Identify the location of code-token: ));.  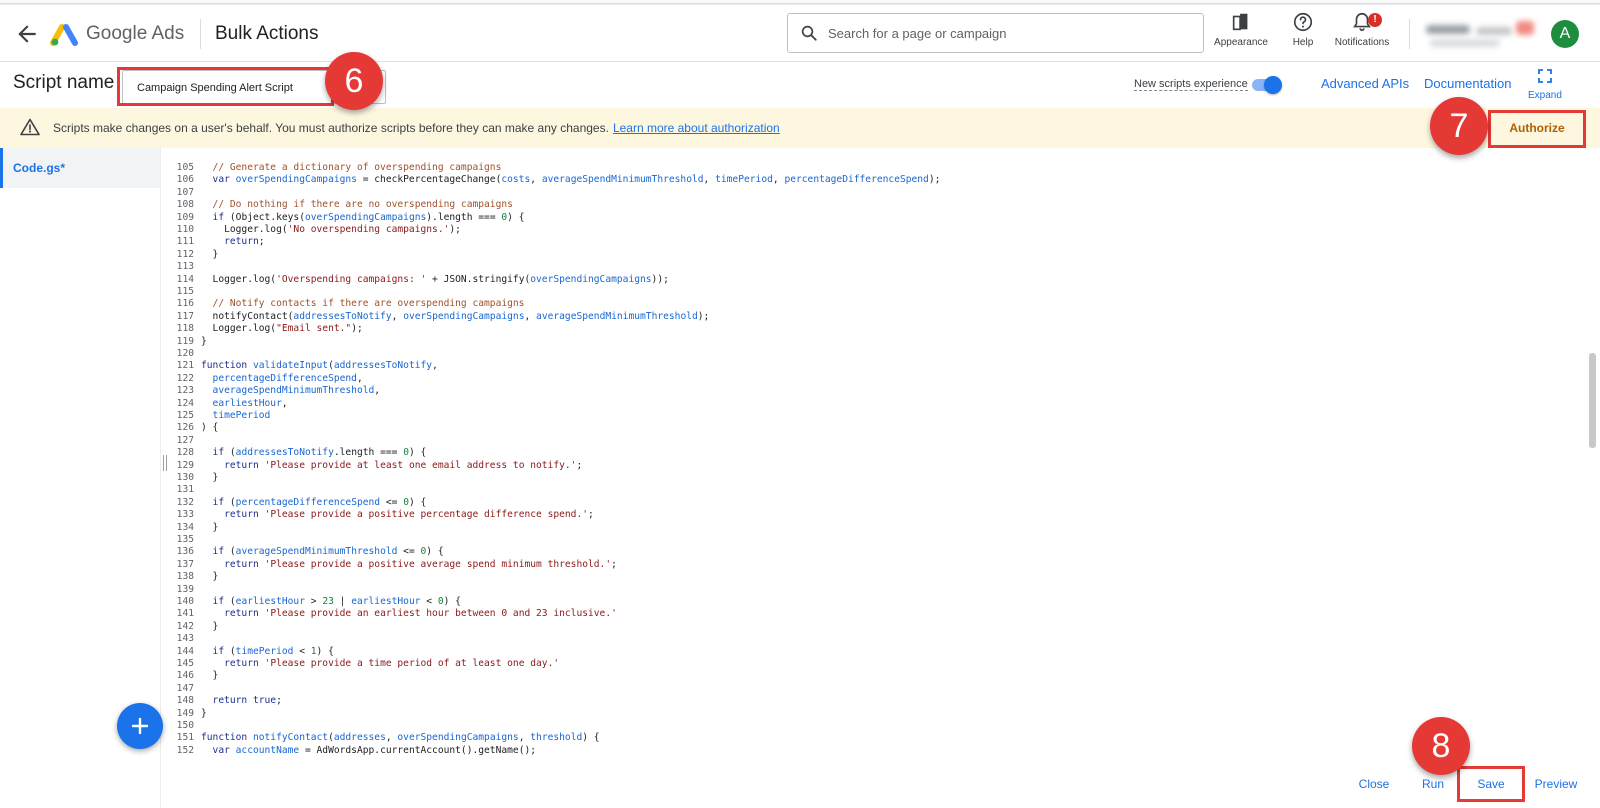
(660, 279).